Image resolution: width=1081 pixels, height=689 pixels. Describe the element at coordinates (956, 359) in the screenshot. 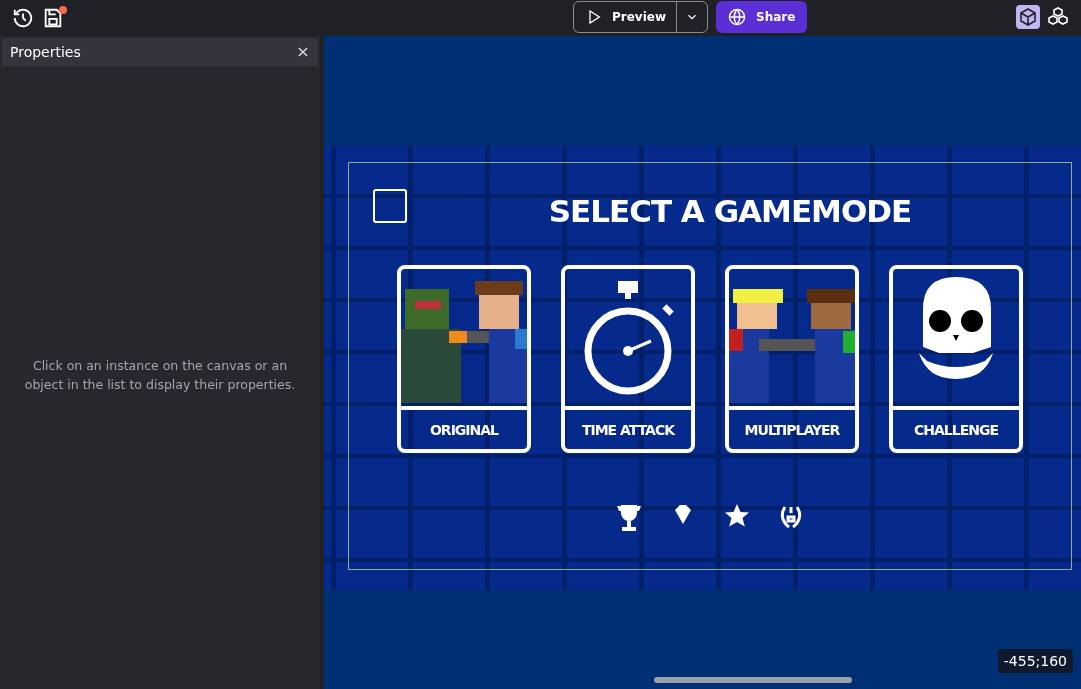

I see `mode-card: CHALLENGE` at that location.